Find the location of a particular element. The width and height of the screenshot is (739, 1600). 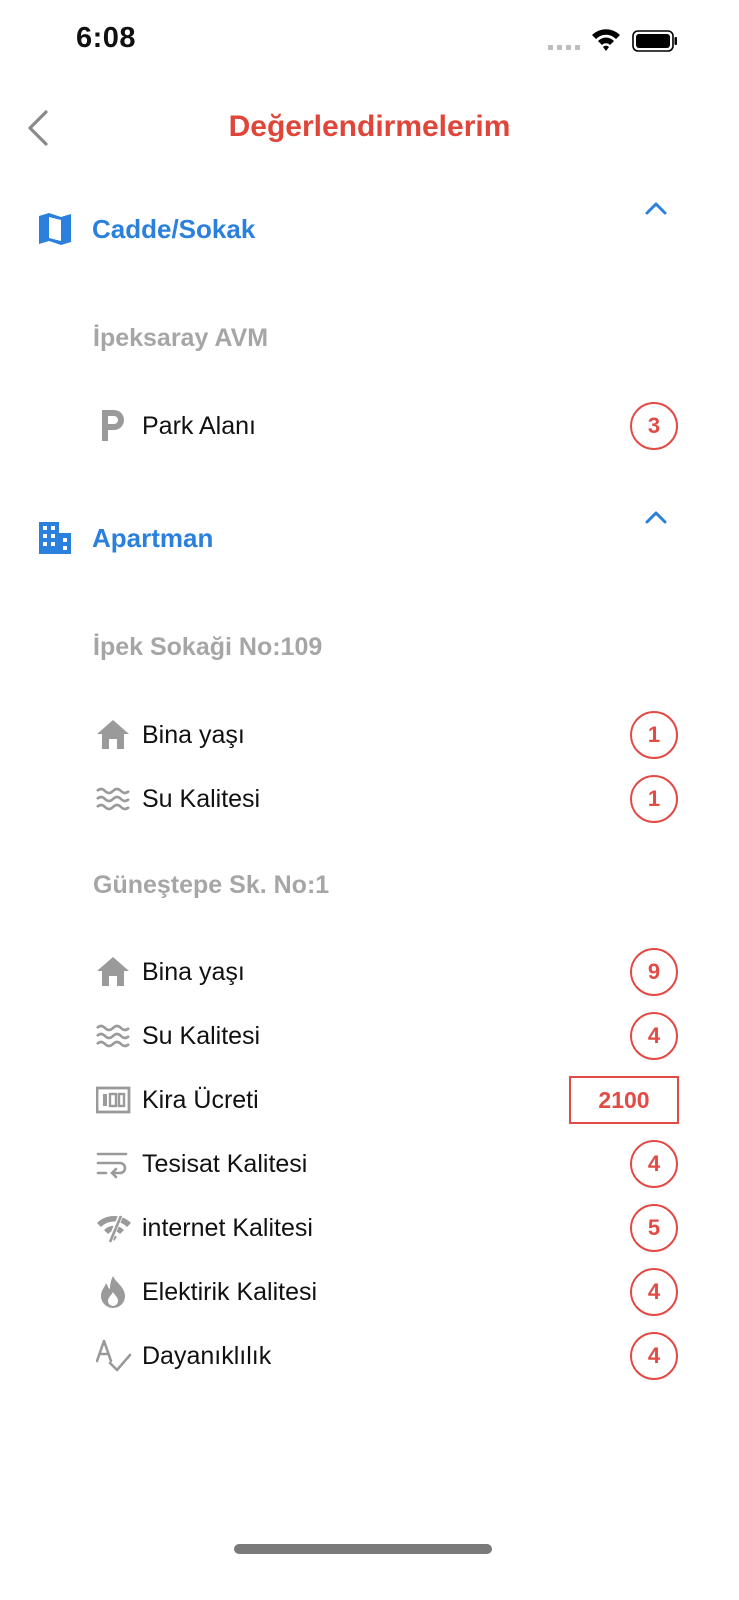

building-icon is located at coordinates (55, 538).